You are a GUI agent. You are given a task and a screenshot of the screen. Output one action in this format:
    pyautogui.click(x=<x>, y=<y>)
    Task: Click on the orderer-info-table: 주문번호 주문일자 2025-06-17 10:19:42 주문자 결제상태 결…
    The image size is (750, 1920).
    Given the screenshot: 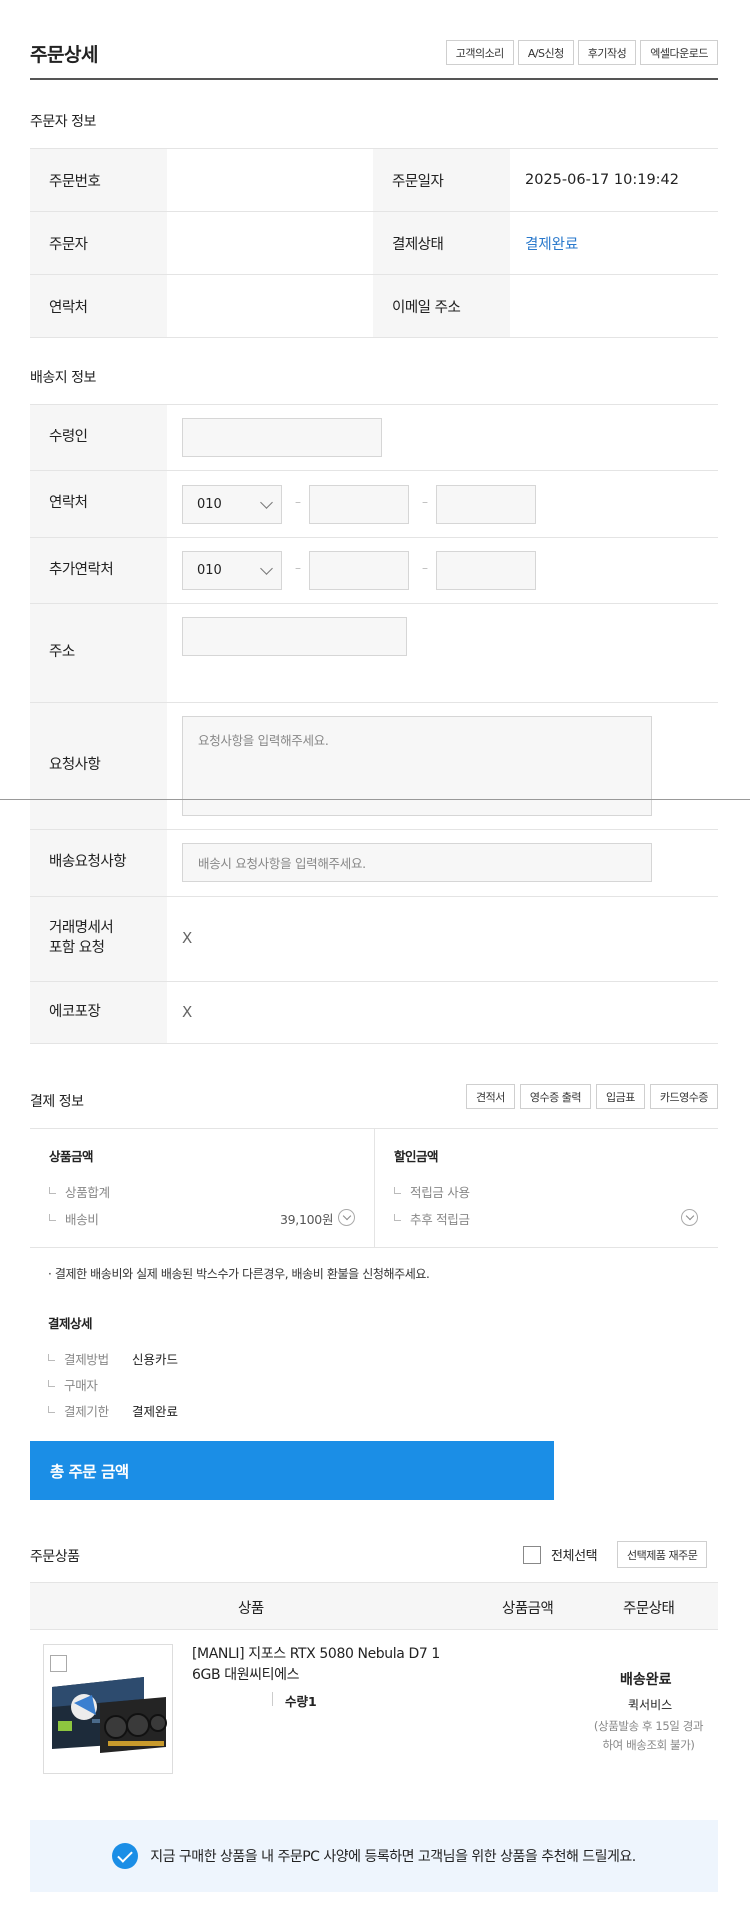 What is the action you would take?
    pyautogui.click(x=374, y=243)
    